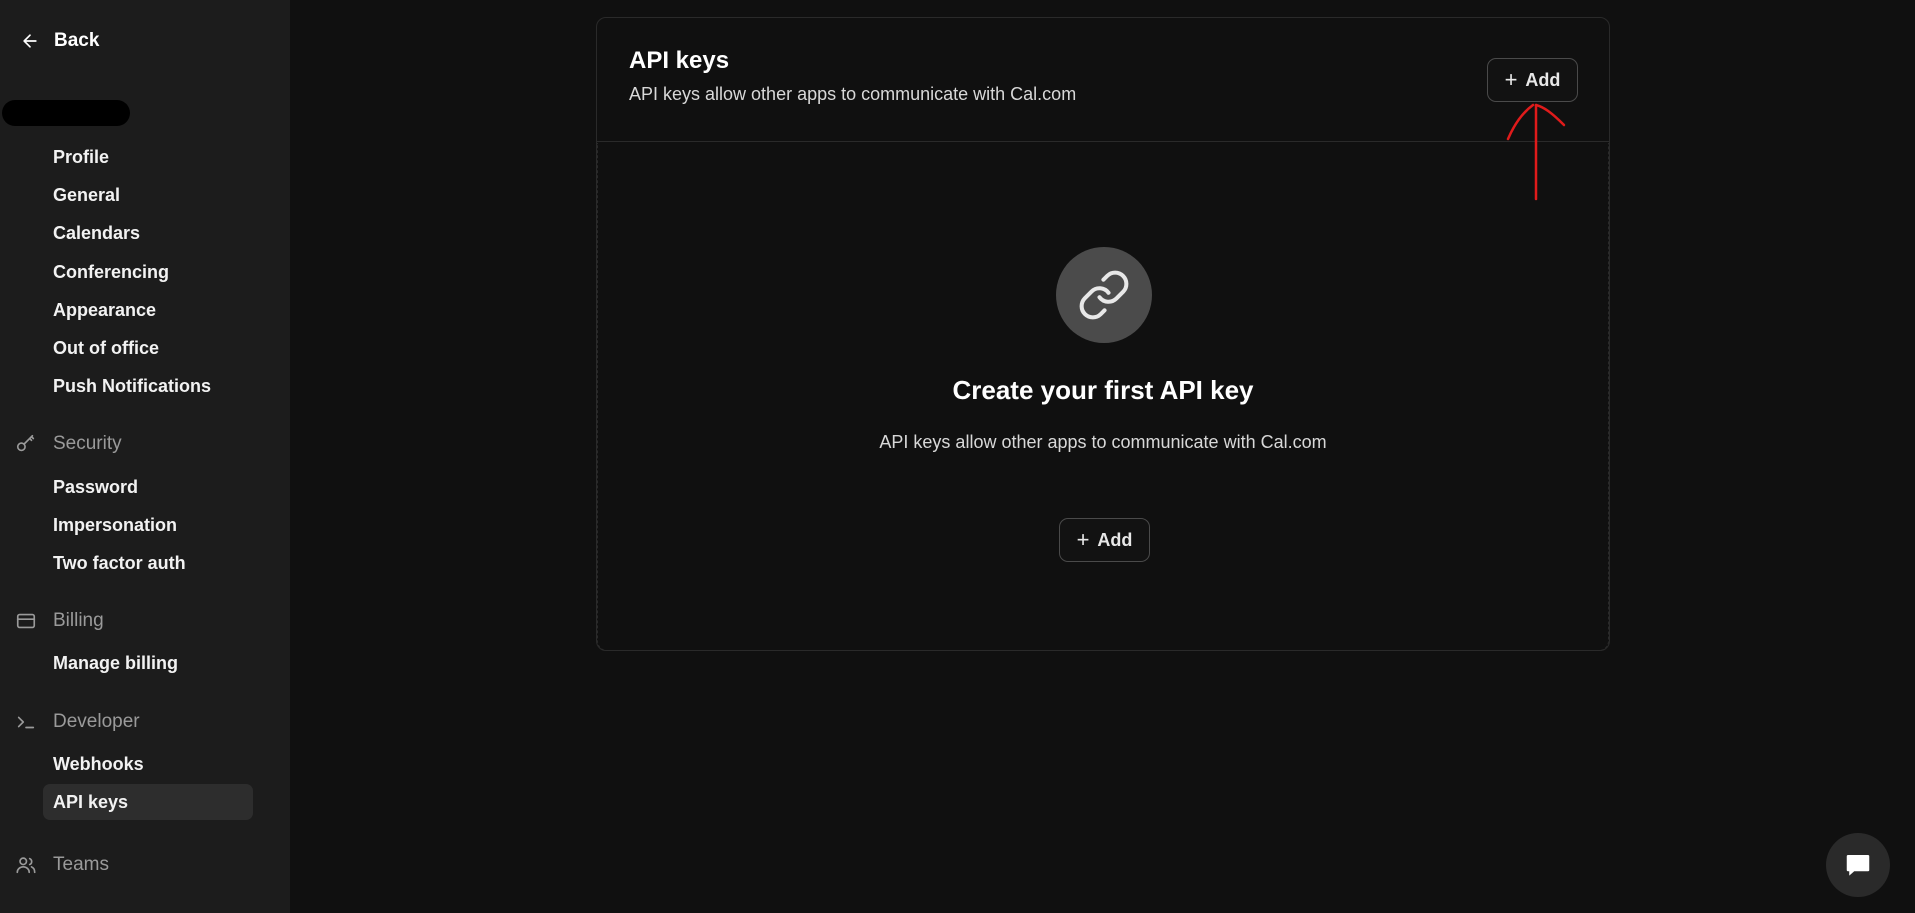 The image size is (1915, 913). I want to click on users-icon, so click(26, 865).